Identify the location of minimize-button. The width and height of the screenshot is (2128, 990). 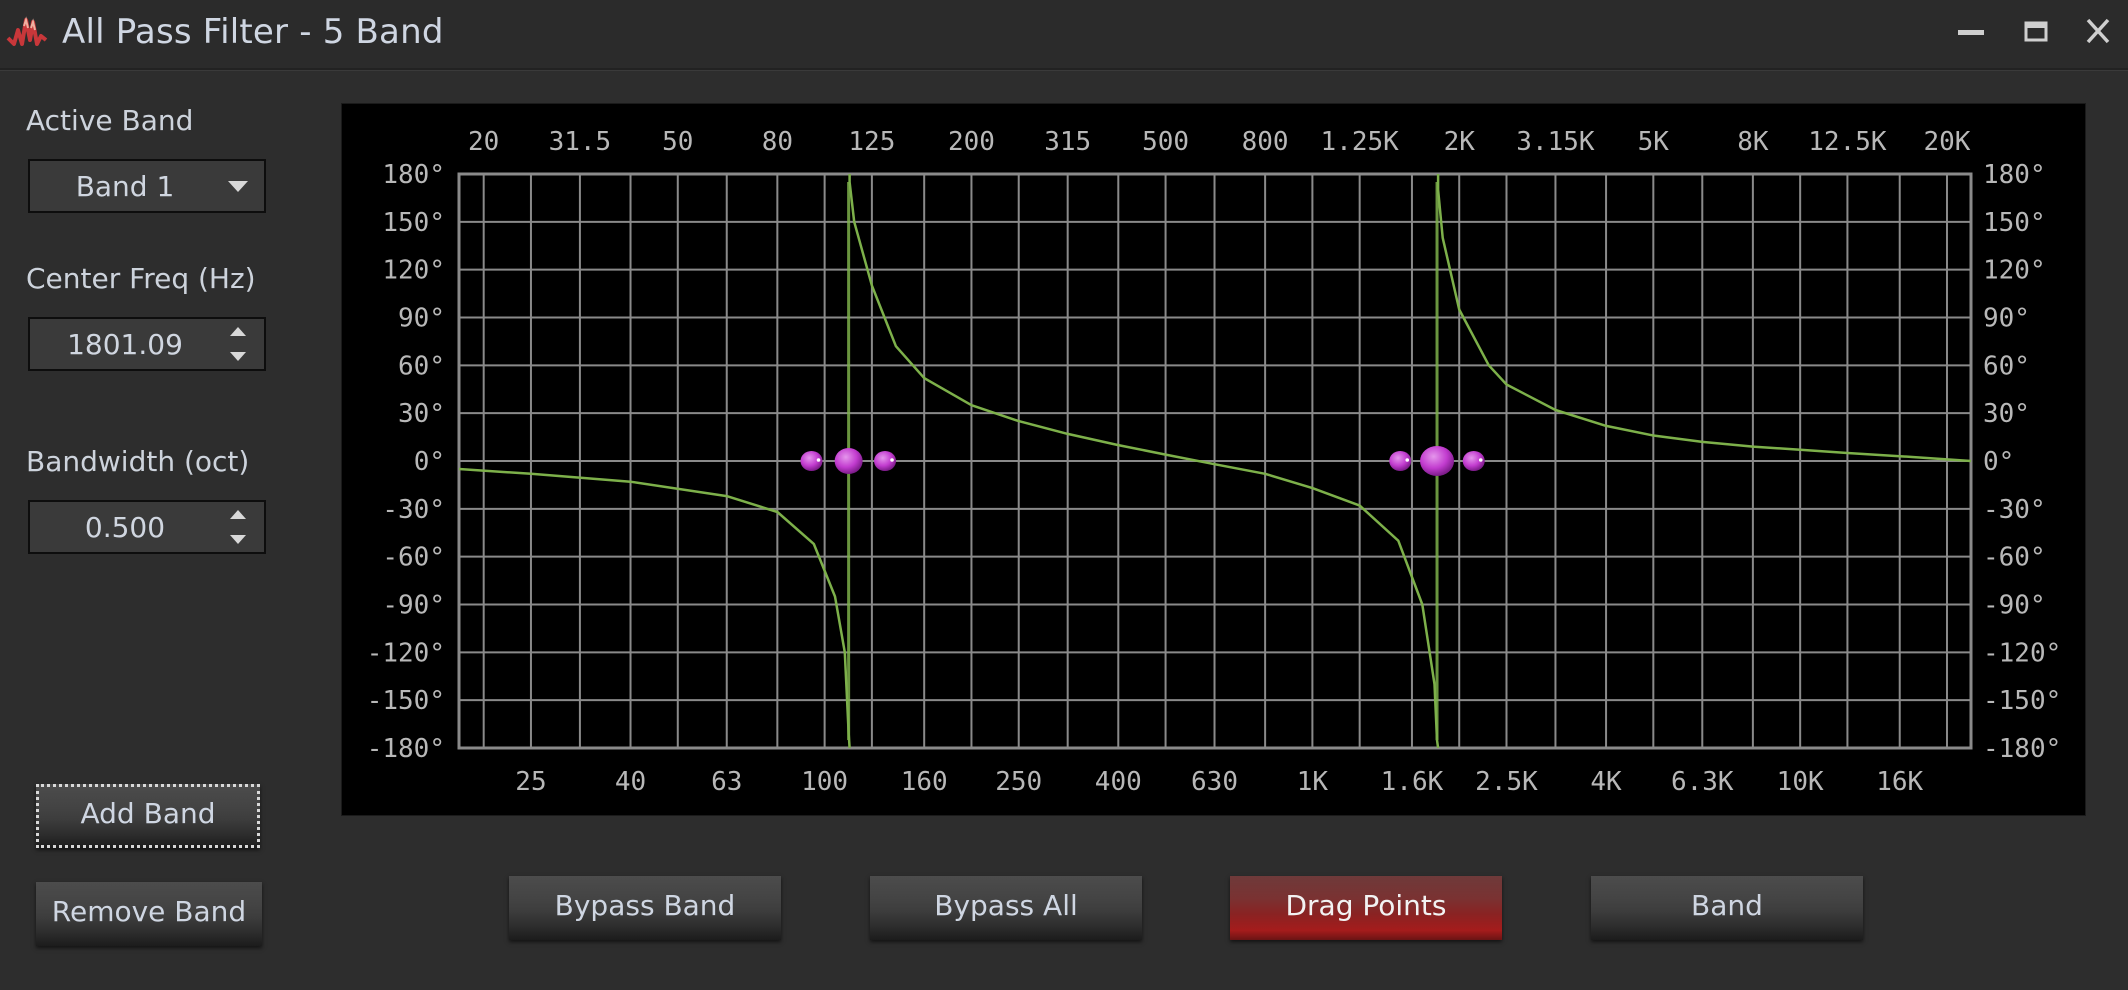
(1970, 32).